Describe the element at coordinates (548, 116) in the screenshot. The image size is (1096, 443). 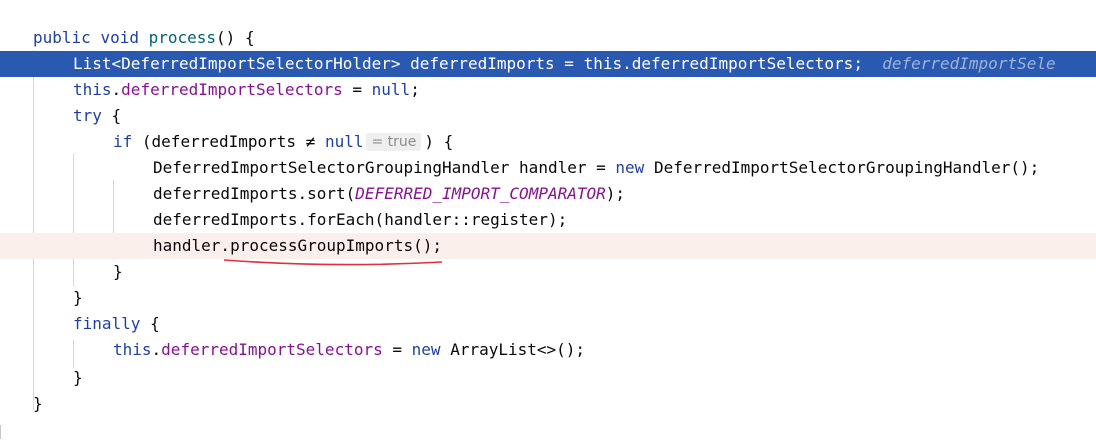
I see `code-line: try {` at that location.